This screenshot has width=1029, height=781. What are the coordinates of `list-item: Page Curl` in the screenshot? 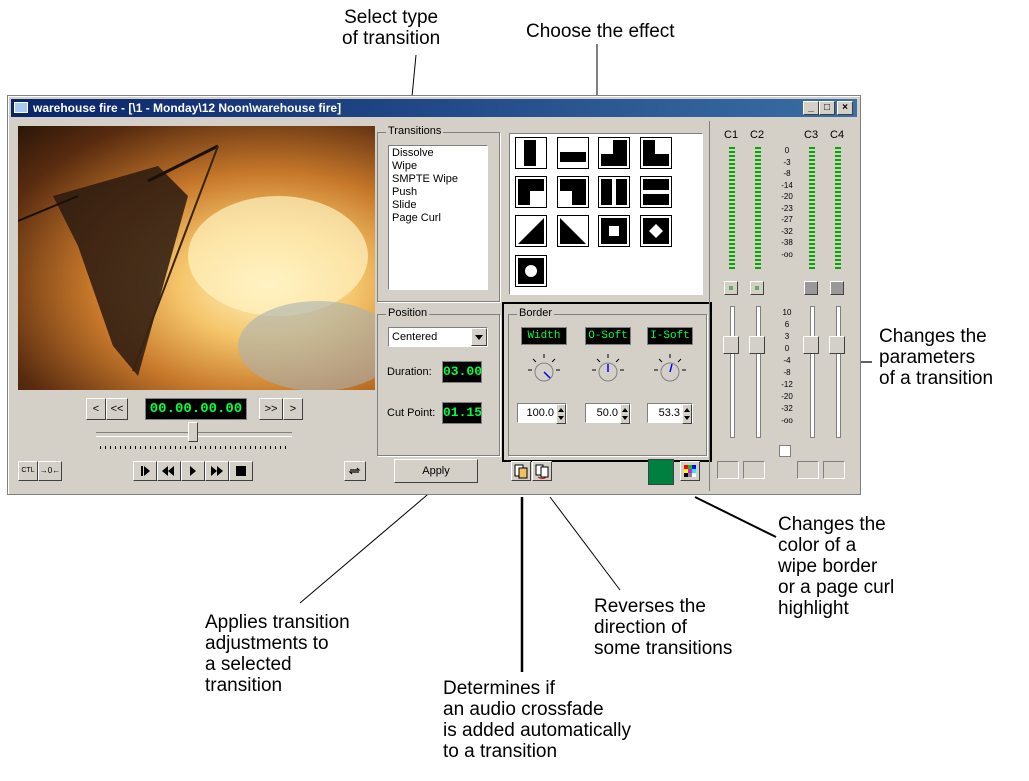 It's located at (438, 218).